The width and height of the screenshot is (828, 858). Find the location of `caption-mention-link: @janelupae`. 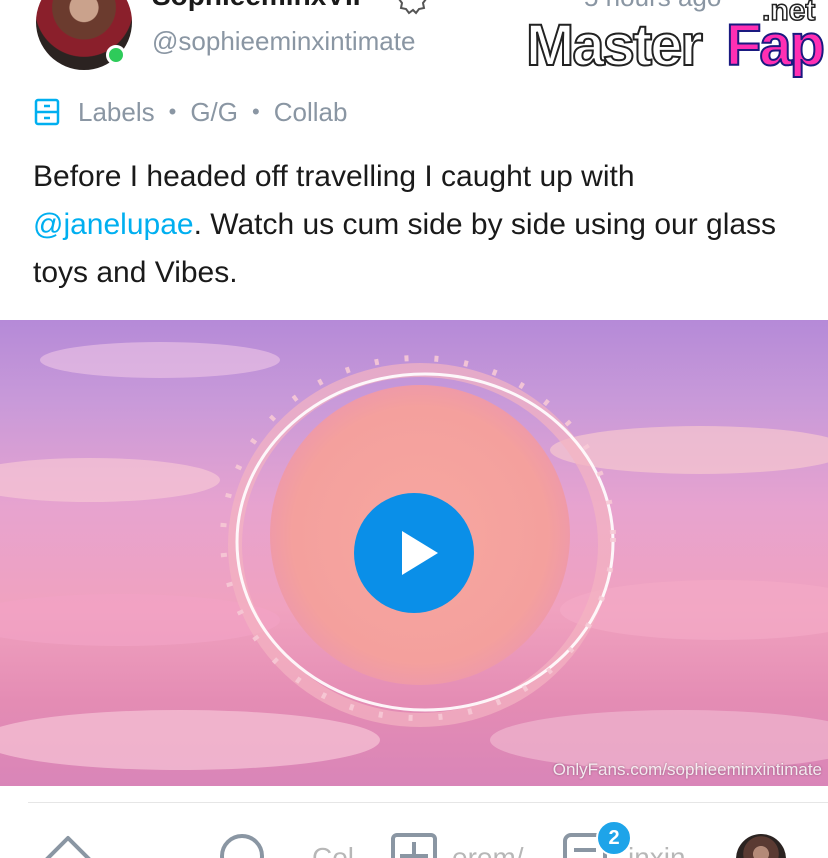

caption-mention-link: @janelupae is located at coordinates (113, 224).